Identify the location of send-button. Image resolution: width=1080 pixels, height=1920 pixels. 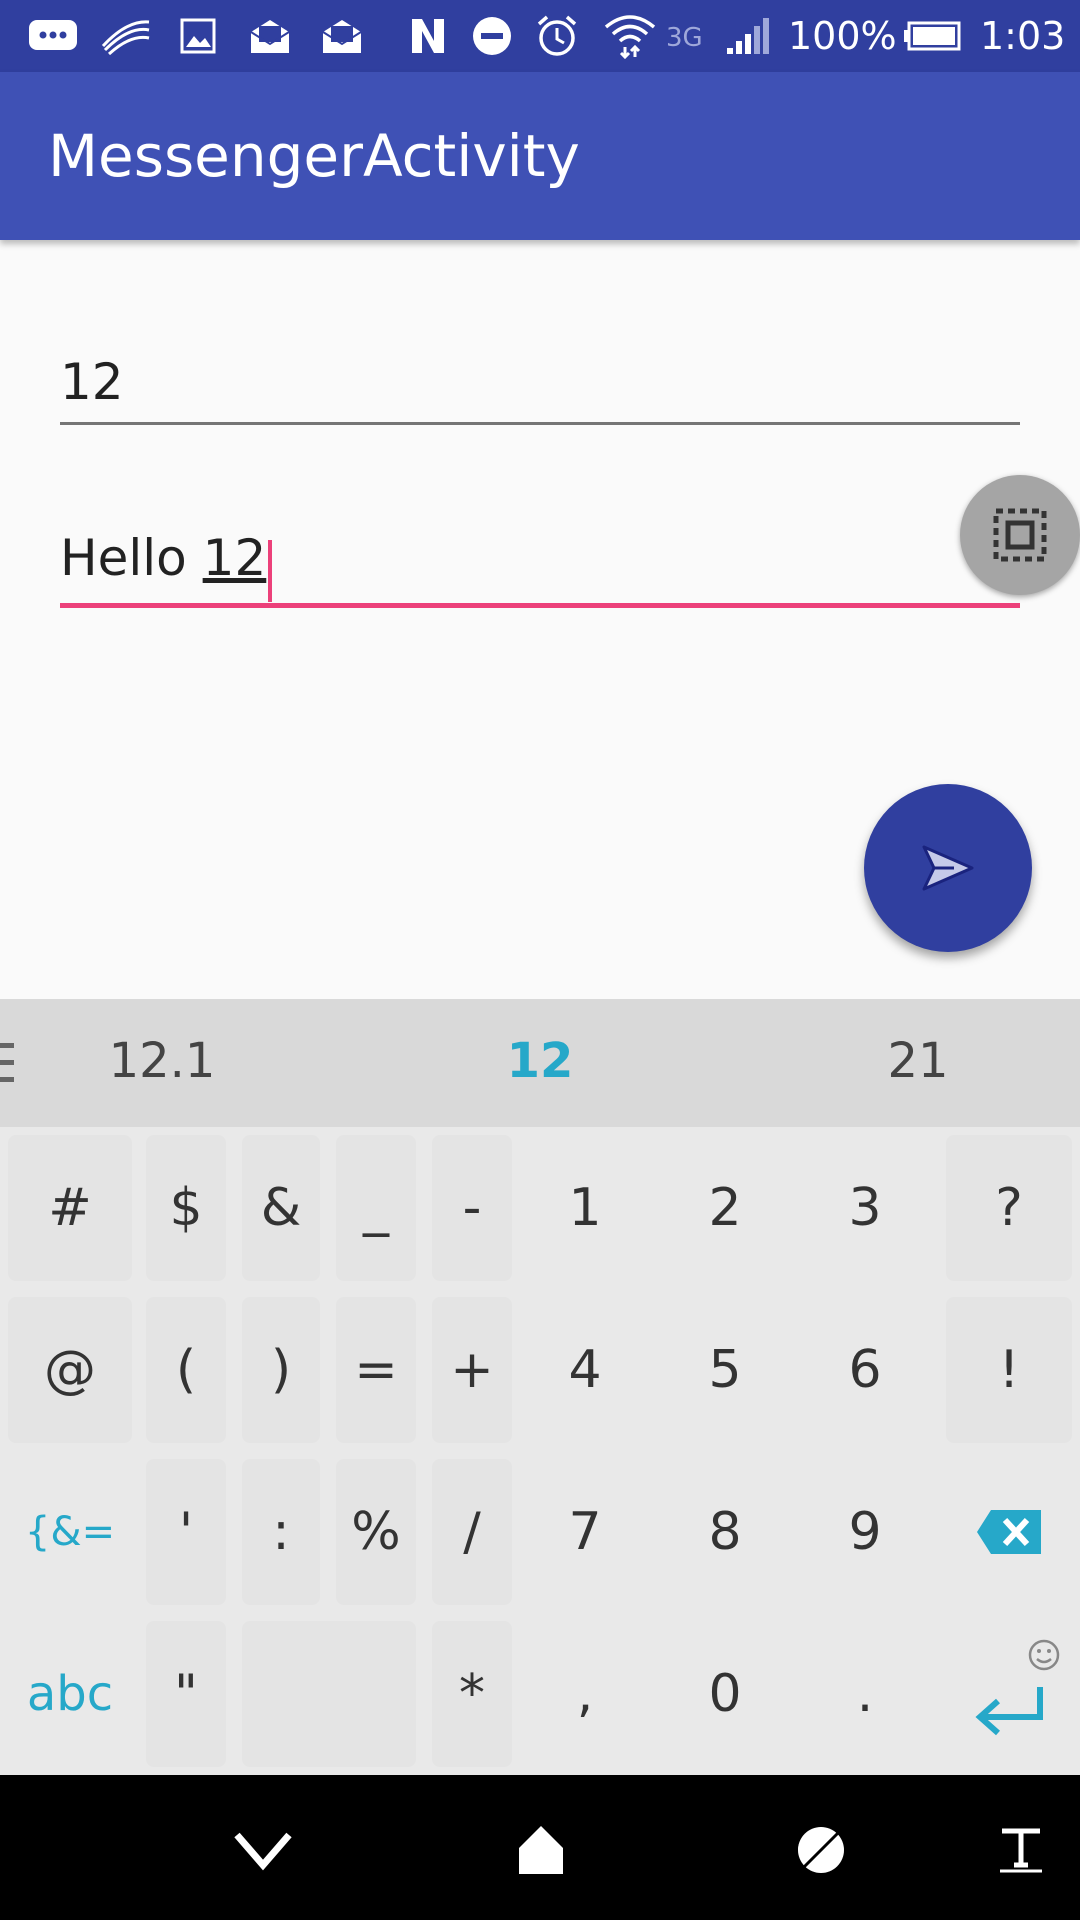
(948, 868).